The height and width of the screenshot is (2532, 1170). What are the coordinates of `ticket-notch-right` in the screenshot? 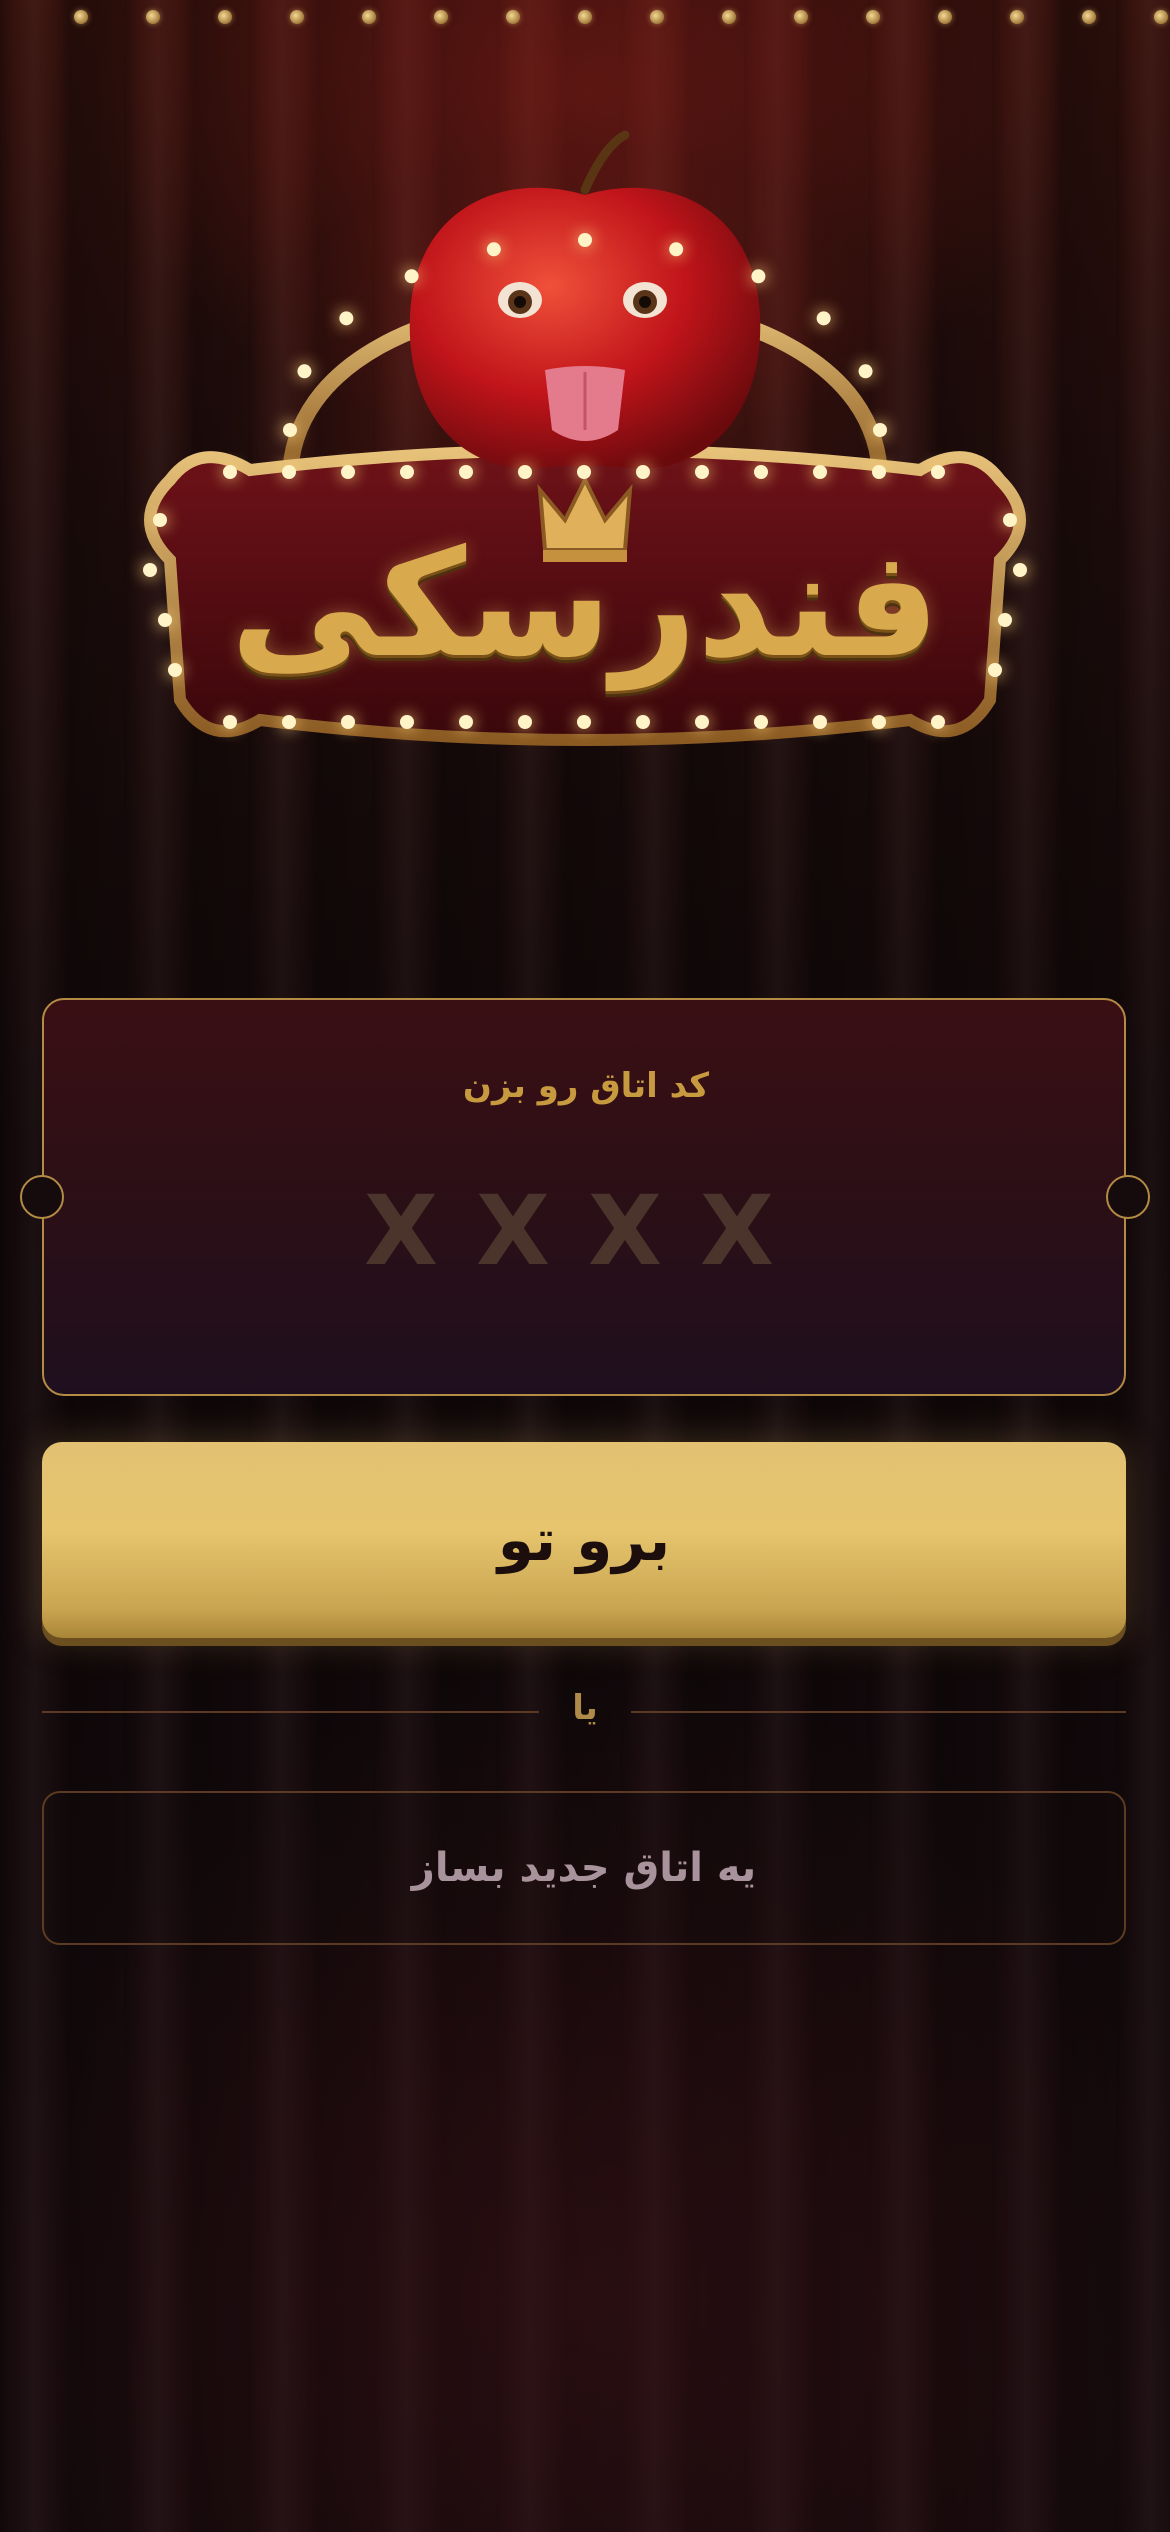 It's located at (1128, 1197).